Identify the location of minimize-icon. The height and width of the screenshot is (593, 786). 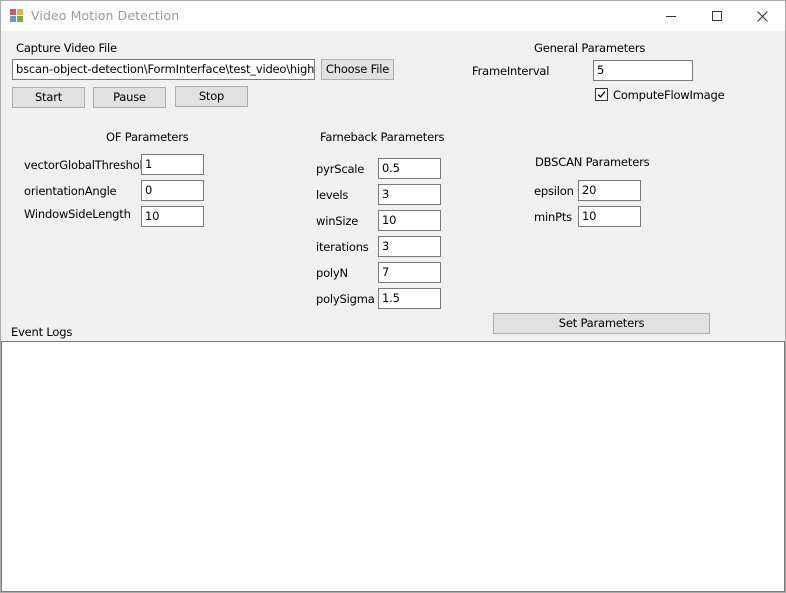
(671, 16).